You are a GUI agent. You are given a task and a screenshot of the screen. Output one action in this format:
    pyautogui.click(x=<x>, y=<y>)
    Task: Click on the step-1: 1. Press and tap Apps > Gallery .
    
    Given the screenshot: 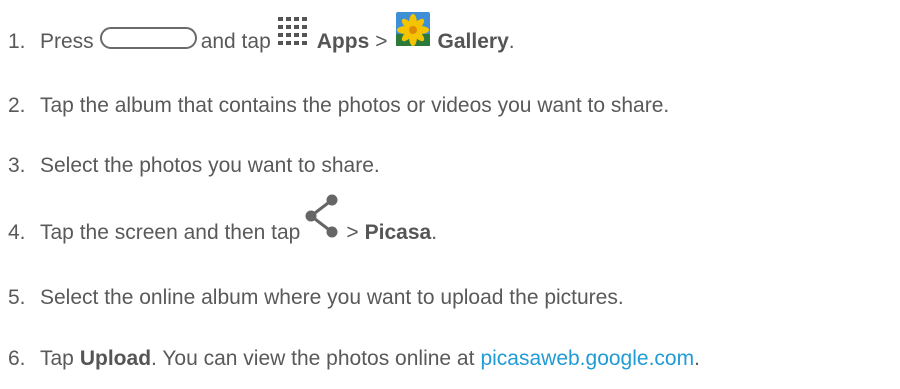 What is the action you would take?
    pyautogui.click(x=261, y=37)
    